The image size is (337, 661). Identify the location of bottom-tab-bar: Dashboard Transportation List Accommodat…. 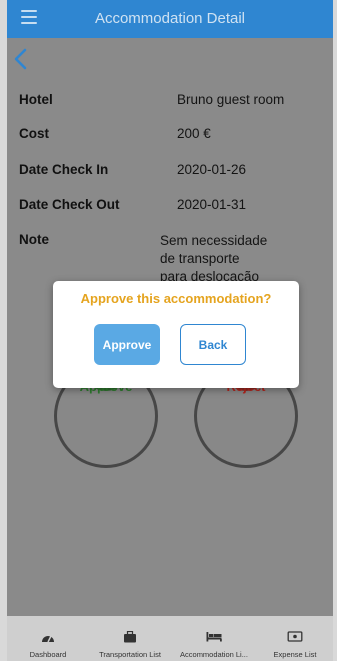
(170, 638).